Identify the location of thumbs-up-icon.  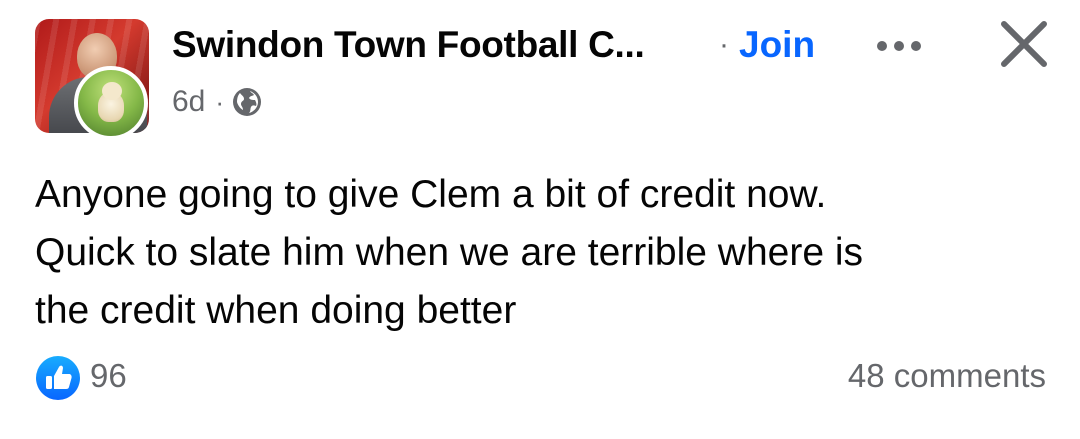
(59, 377).